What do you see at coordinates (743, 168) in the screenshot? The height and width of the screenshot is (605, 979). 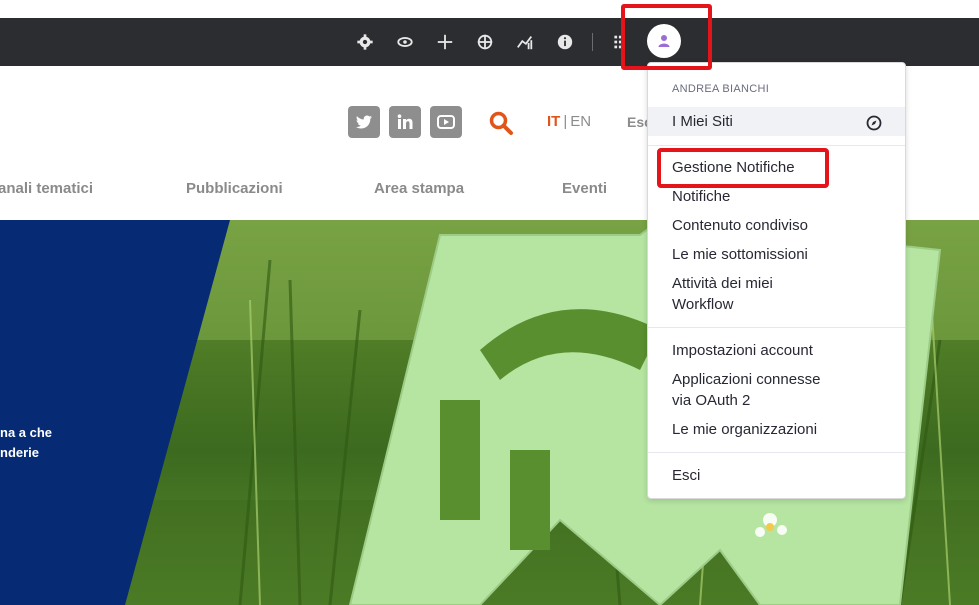 I see `annotation-notification-management-highlight` at bounding box center [743, 168].